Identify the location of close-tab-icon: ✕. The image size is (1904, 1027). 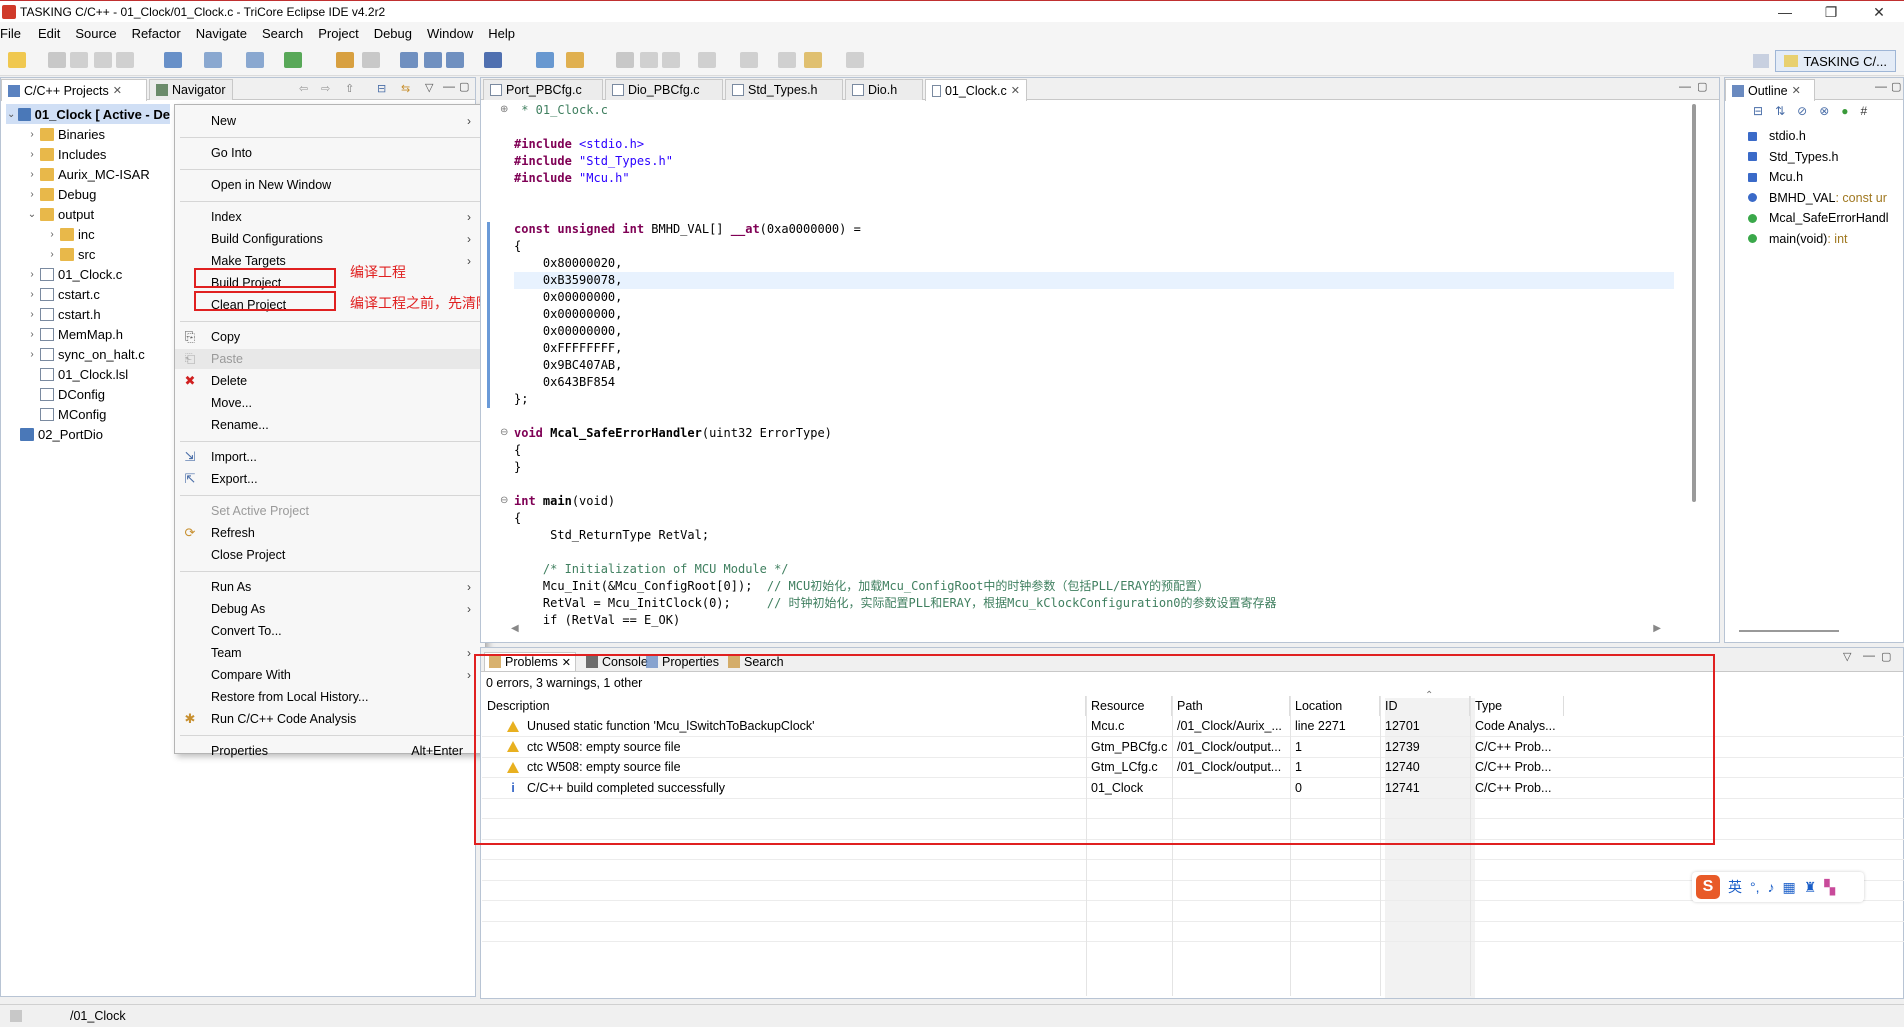
(1015, 90).